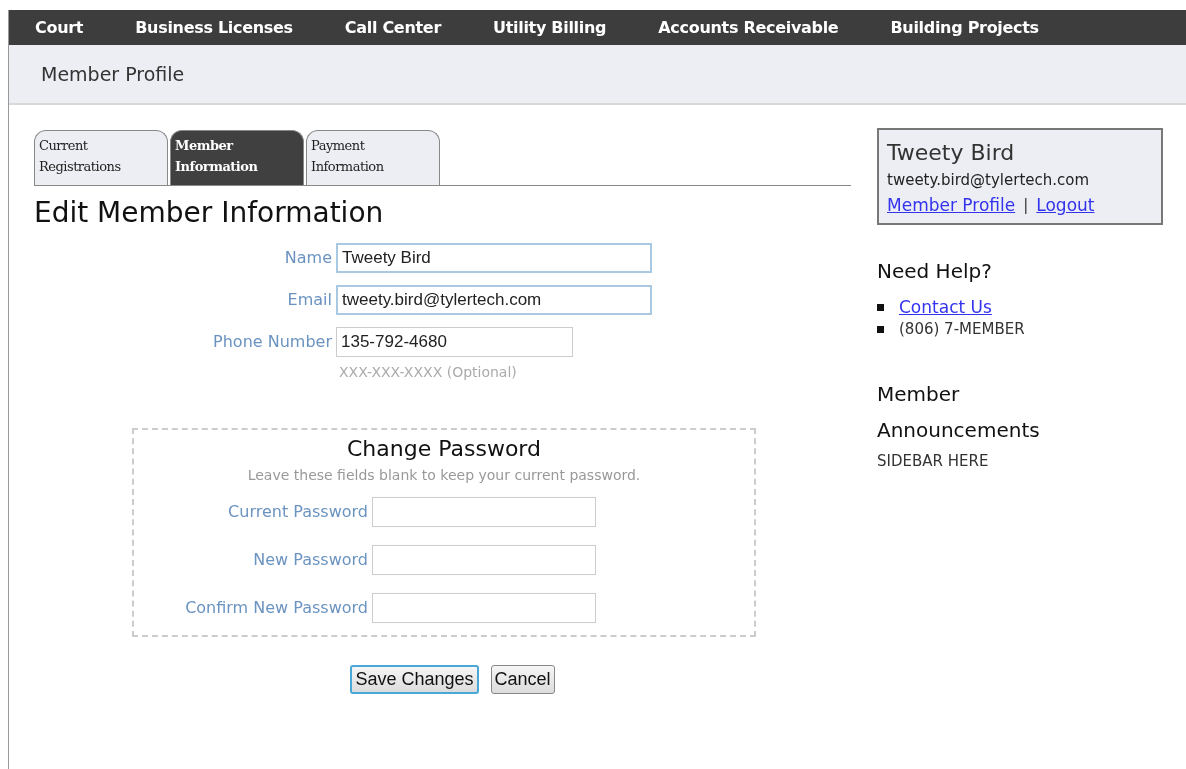 The height and width of the screenshot is (769, 1186). Describe the element at coordinates (454, 342) in the screenshot. I see `input-field: 135-792-4680` at that location.